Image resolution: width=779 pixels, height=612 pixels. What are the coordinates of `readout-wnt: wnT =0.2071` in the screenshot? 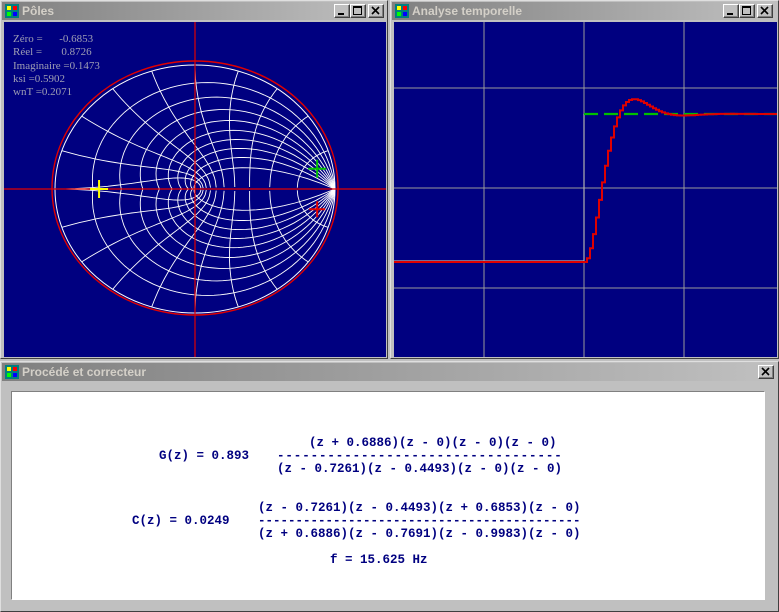 It's located at (43, 92).